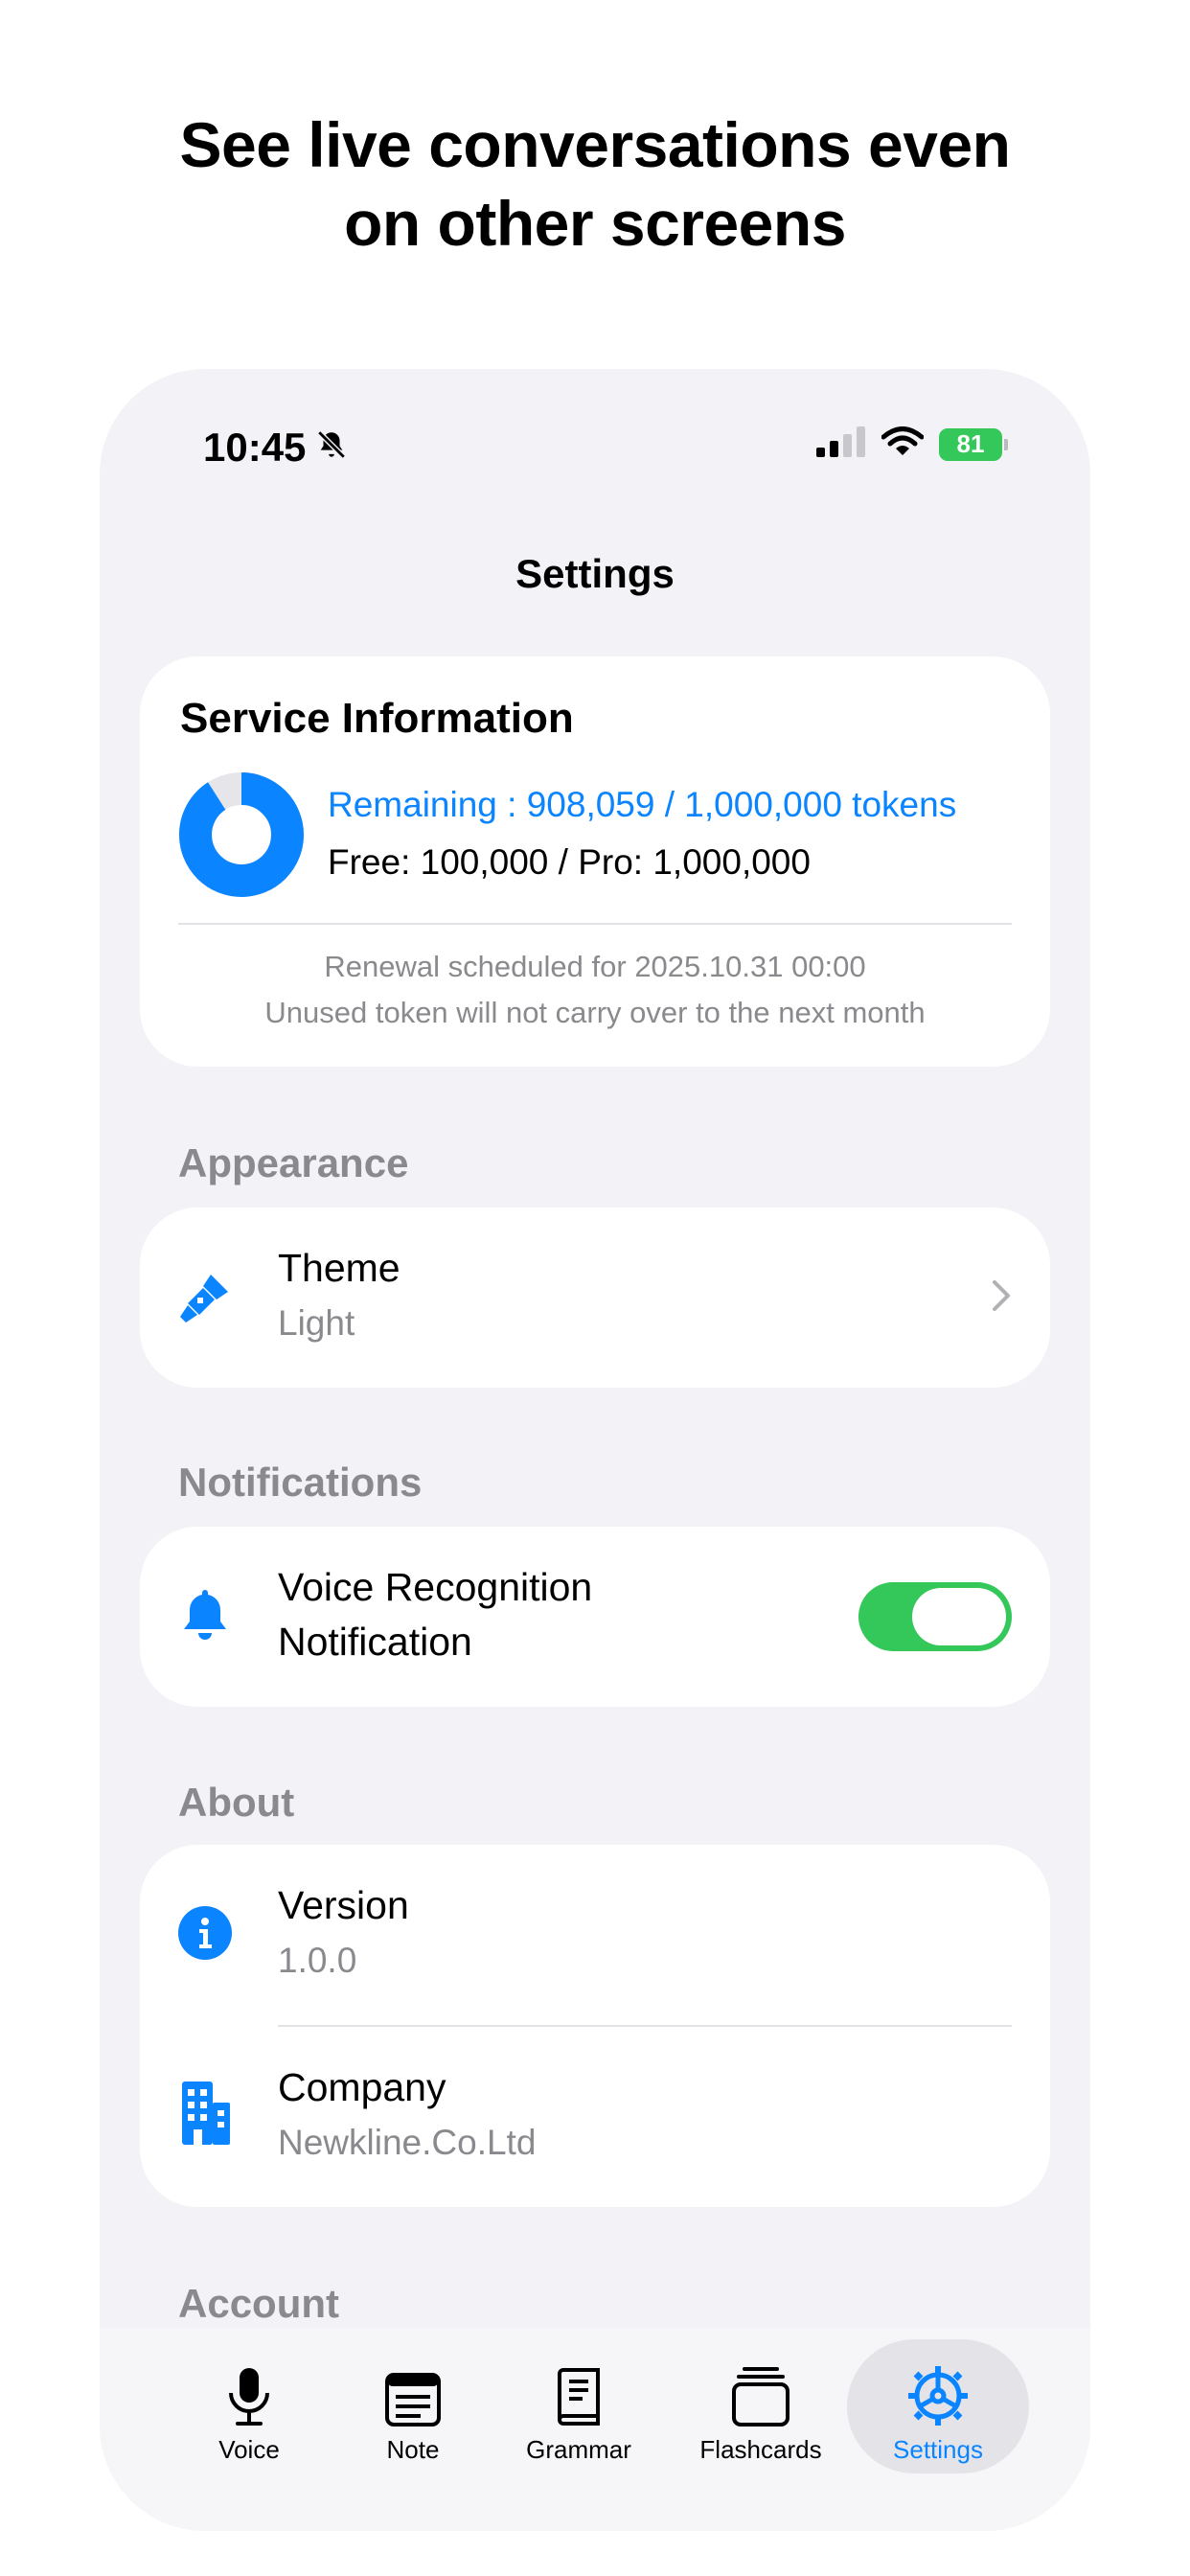 The height and width of the screenshot is (2576, 1190). What do you see at coordinates (249, 2449) in the screenshot?
I see `tab-voice-label: Voice` at bounding box center [249, 2449].